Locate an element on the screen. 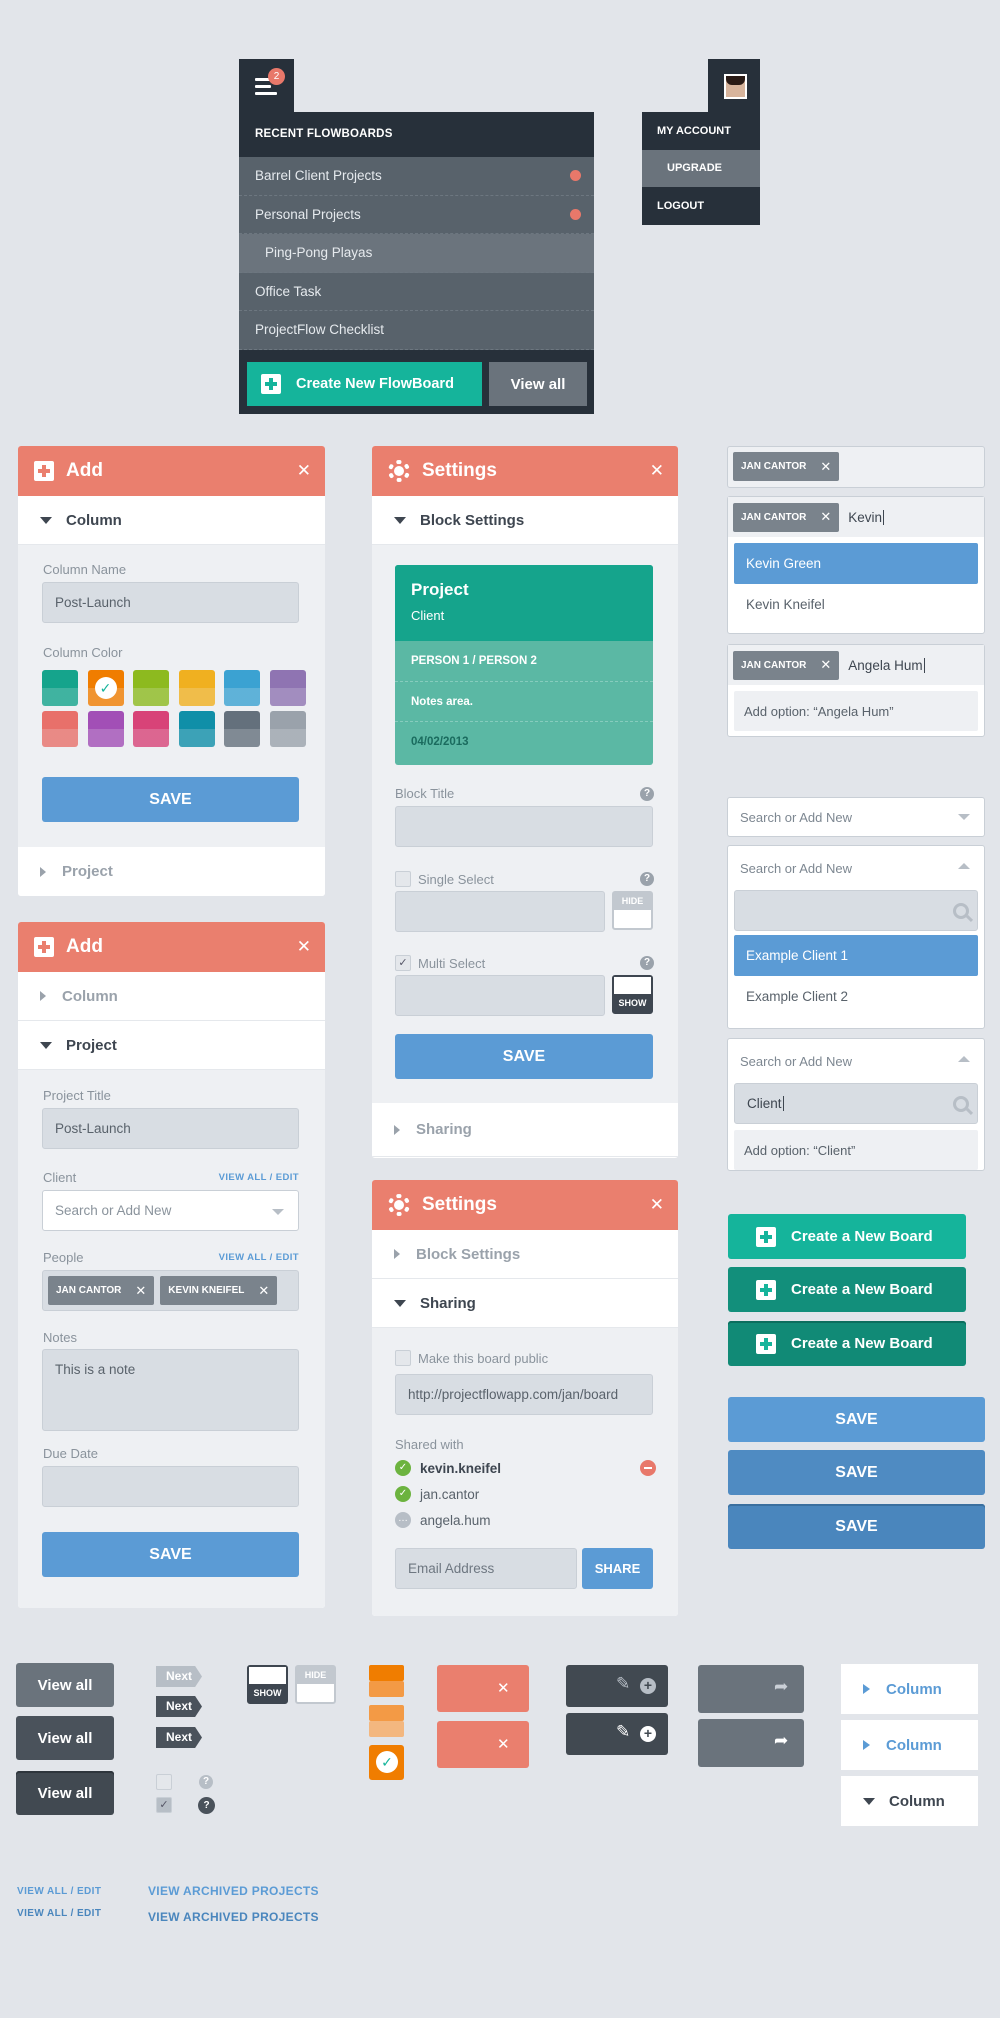 The width and height of the screenshot is (1000, 2018). client-search-input is located at coordinates (856, 910).